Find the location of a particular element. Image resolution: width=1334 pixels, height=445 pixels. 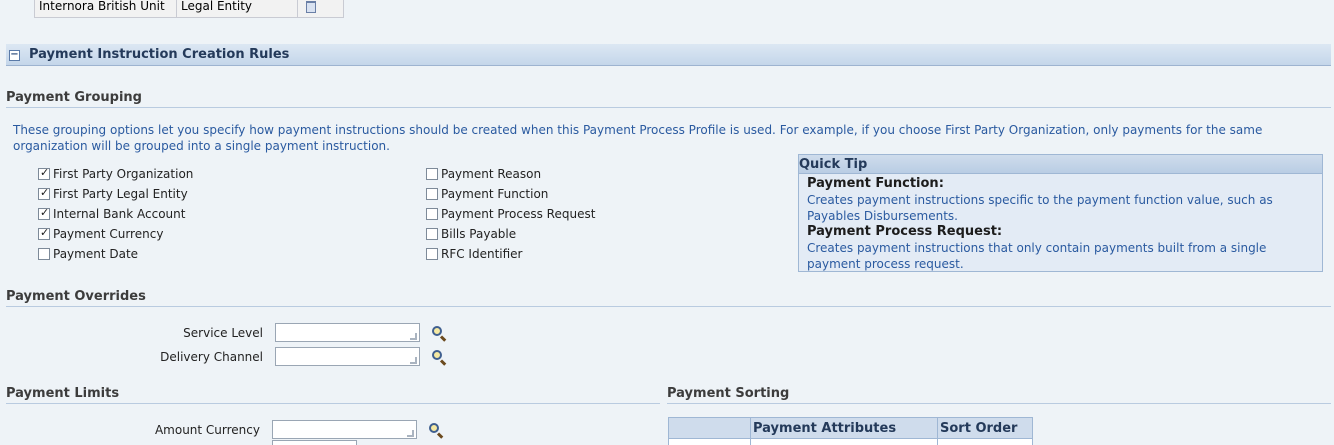

table-cell: Legal Entity is located at coordinates (237, 9).